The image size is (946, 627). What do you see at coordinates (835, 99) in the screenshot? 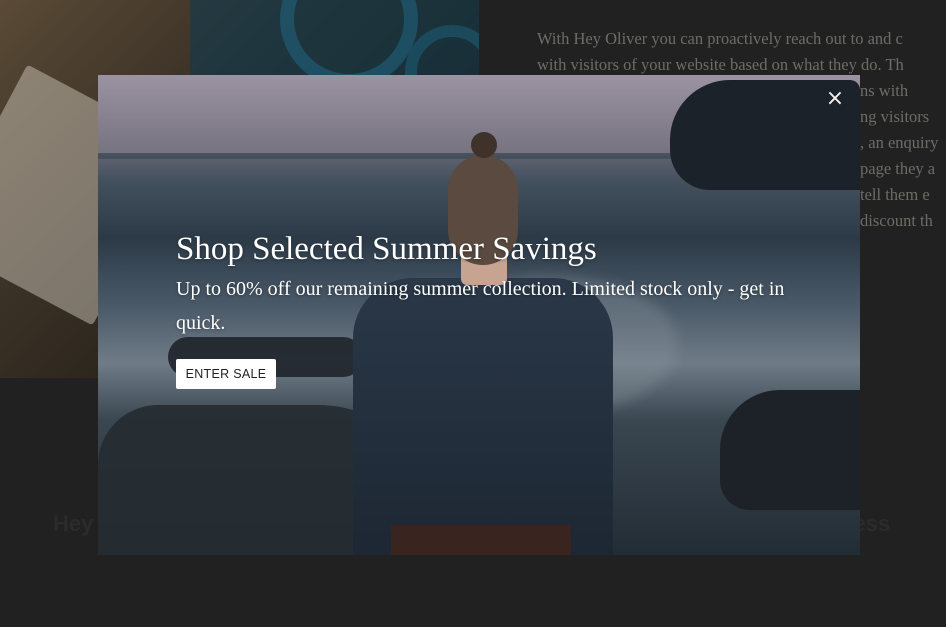
I see `close-icon: ×` at bounding box center [835, 99].